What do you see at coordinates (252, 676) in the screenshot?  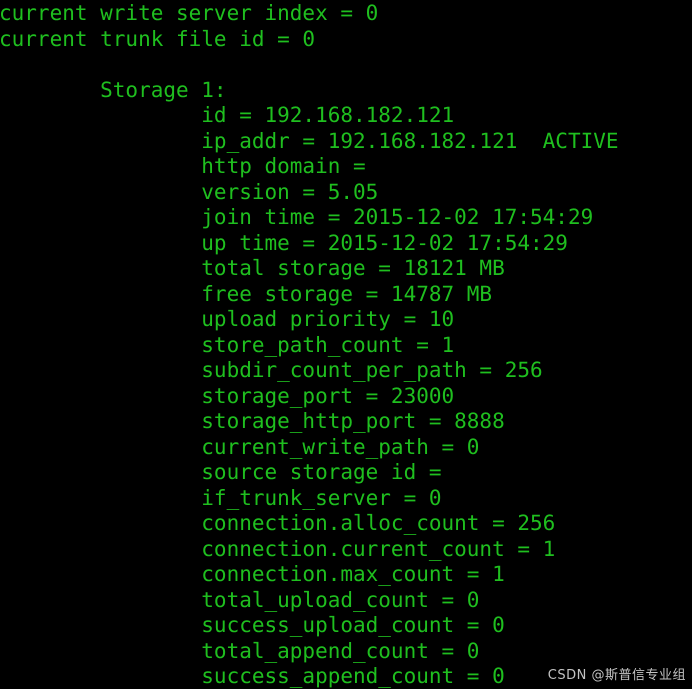 I see `console-line-success-append-count: success_append_count = 0` at bounding box center [252, 676].